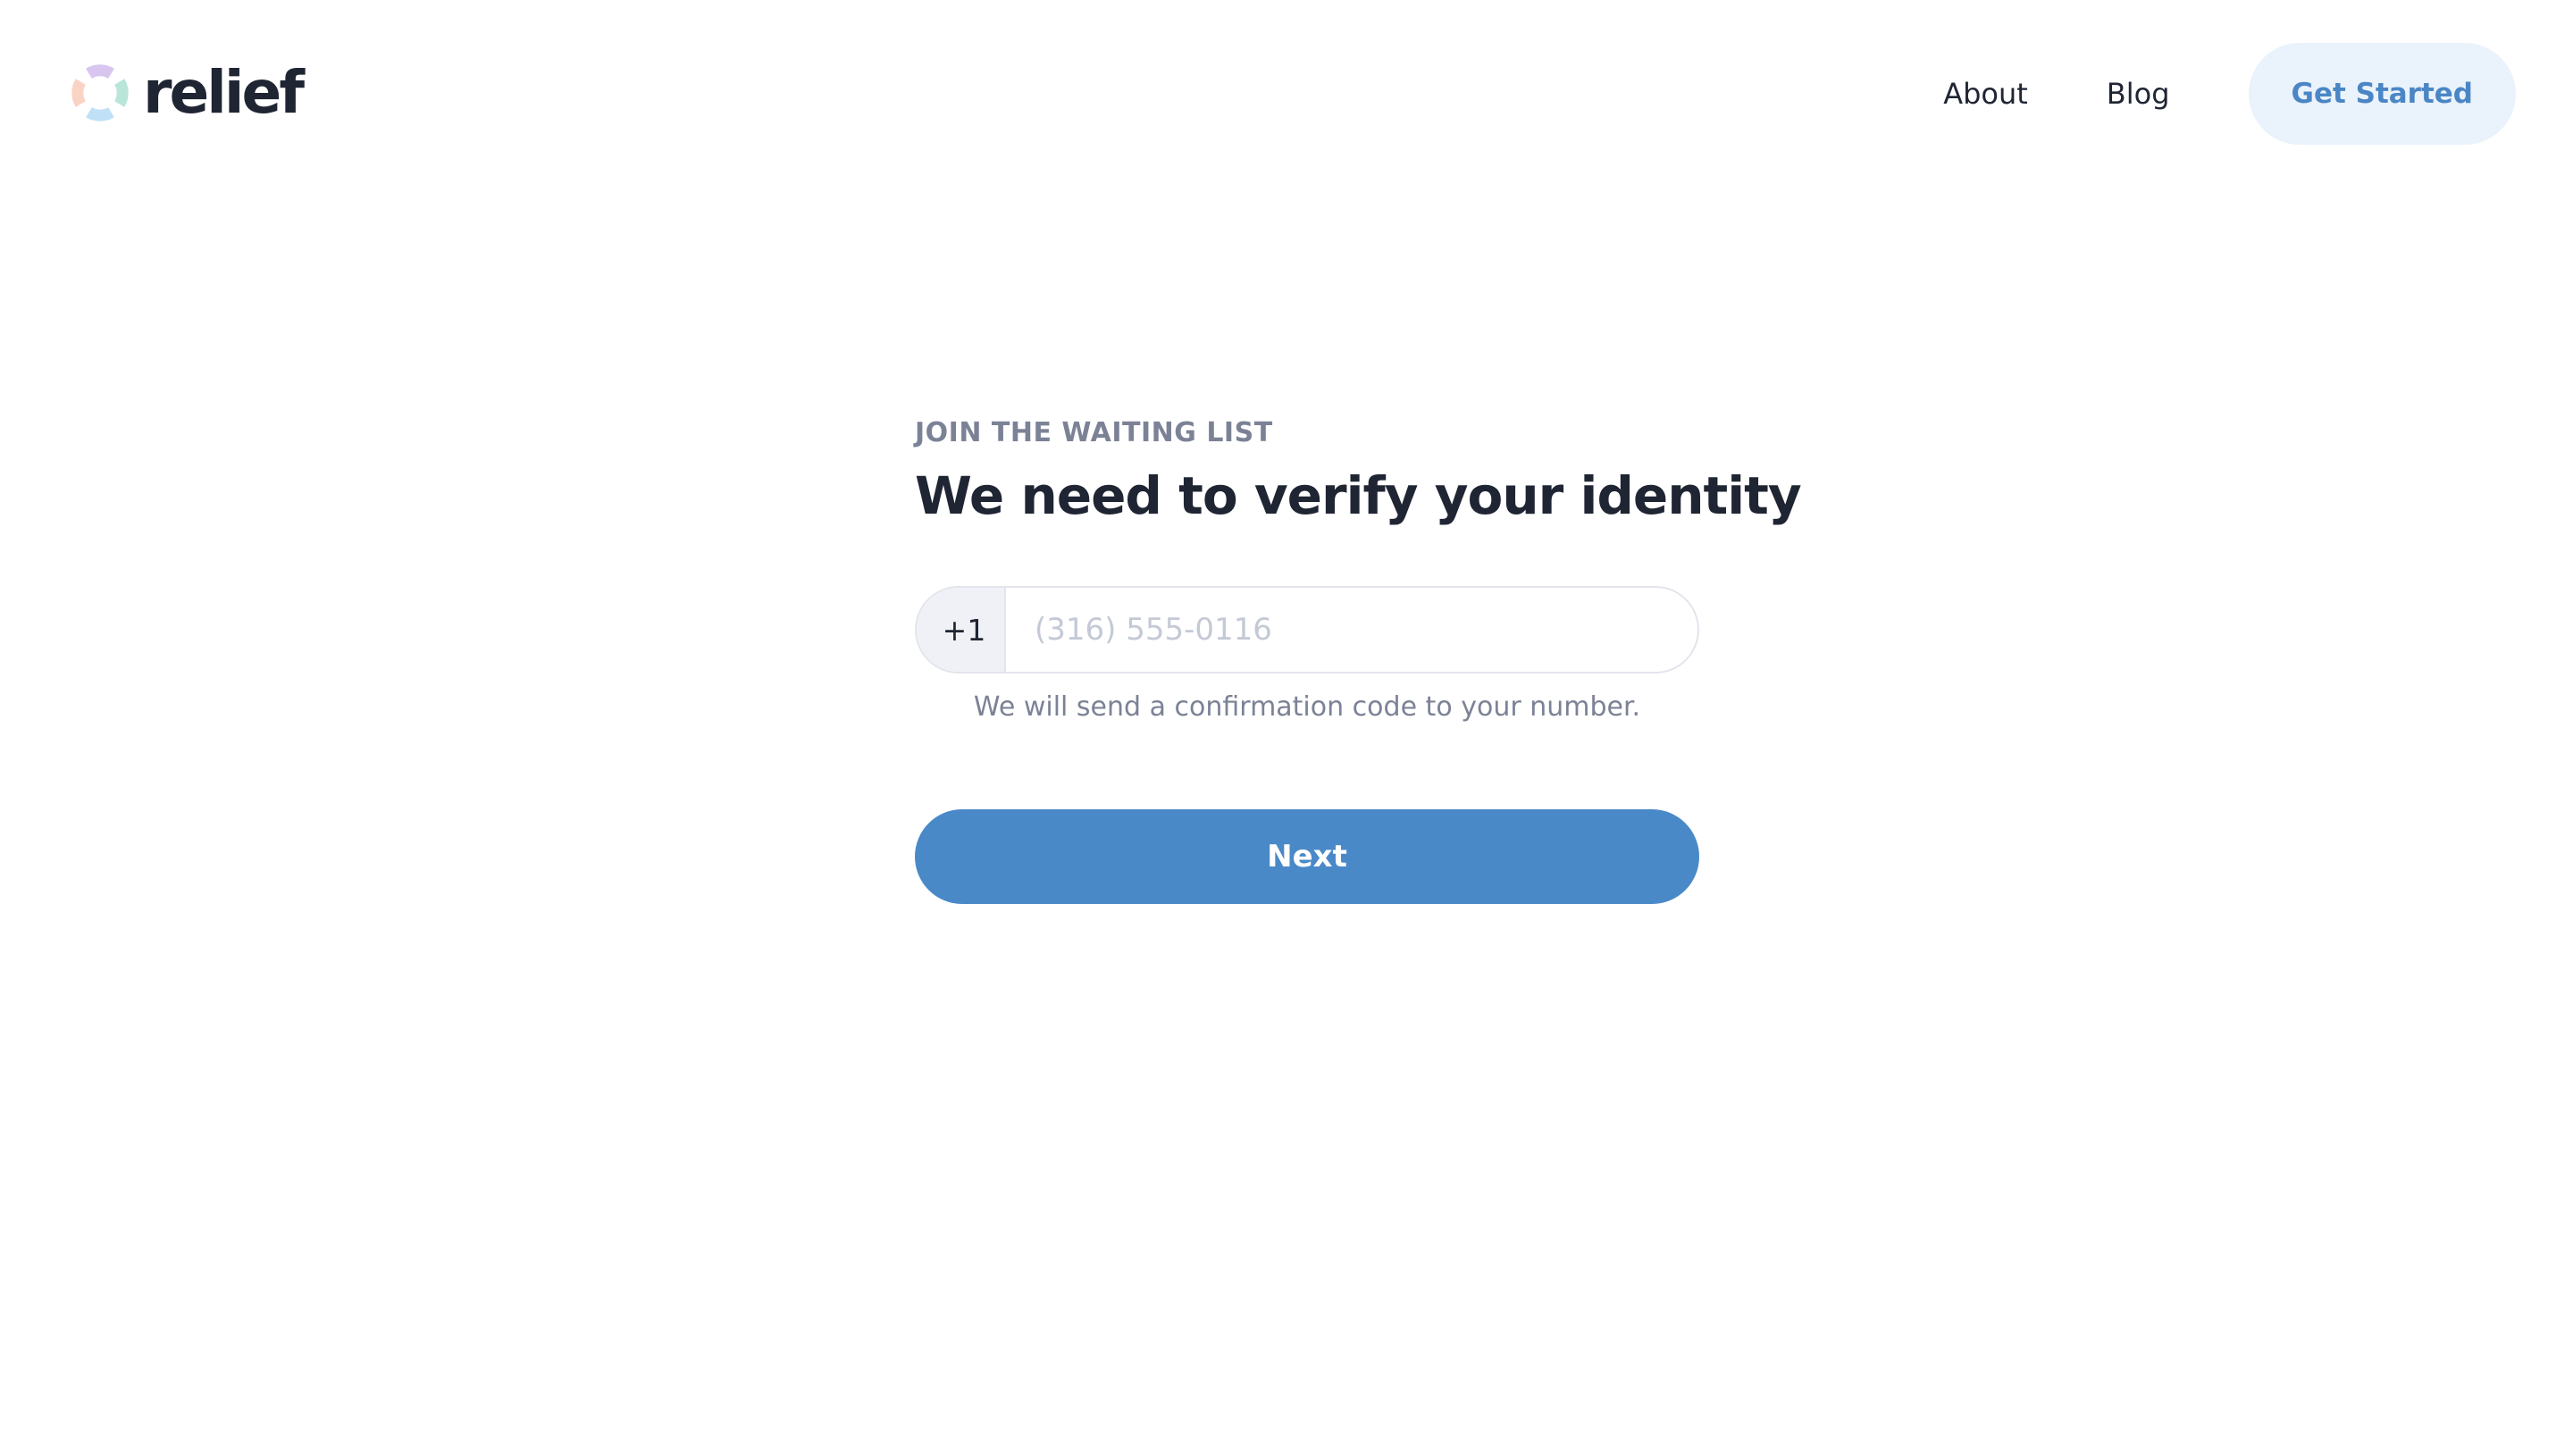 Image resolution: width=2573 pixels, height=1456 pixels. I want to click on site-header: relief About Blog Get Started, so click(1286, 94).